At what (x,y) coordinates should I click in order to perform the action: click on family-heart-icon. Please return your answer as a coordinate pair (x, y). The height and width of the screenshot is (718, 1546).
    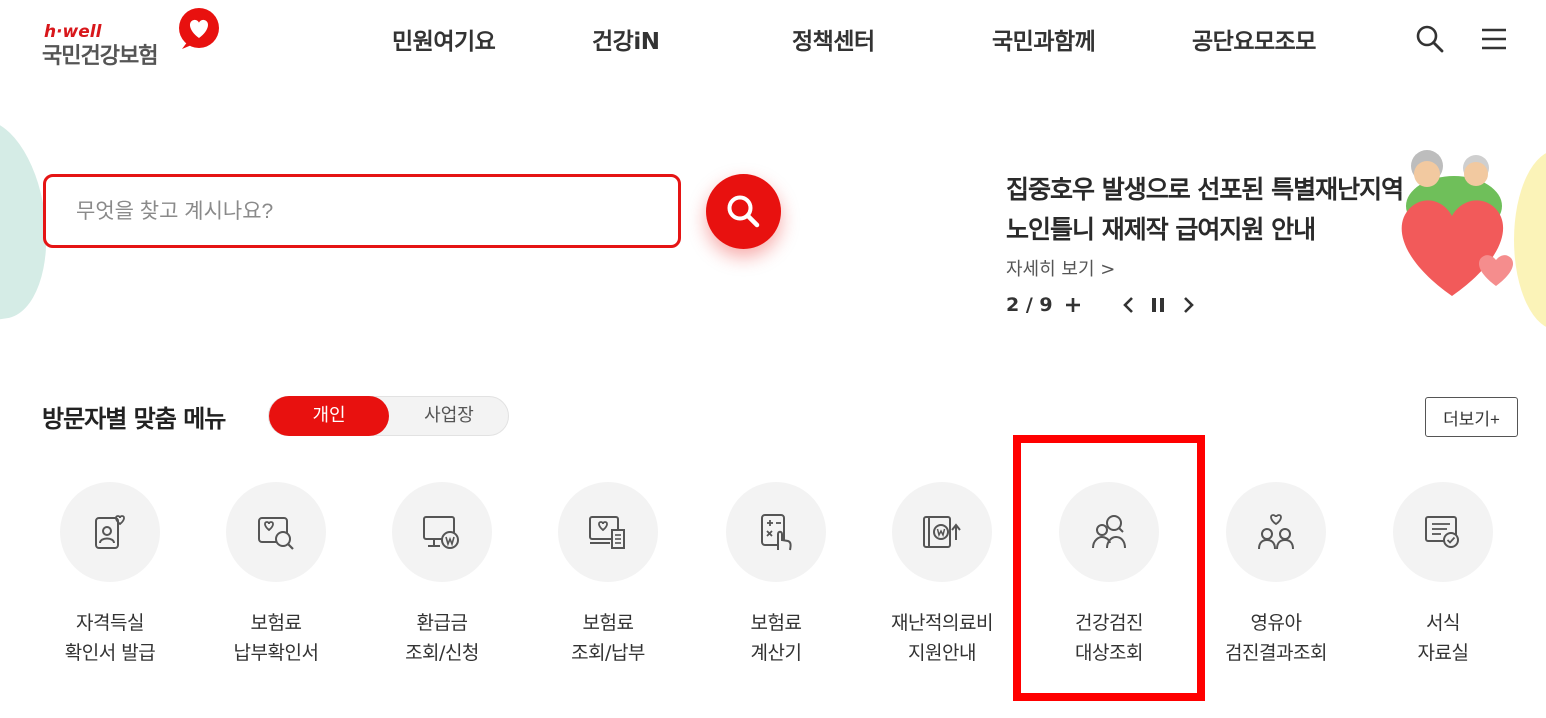
    Looking at the image, I should click on (1276, 532).